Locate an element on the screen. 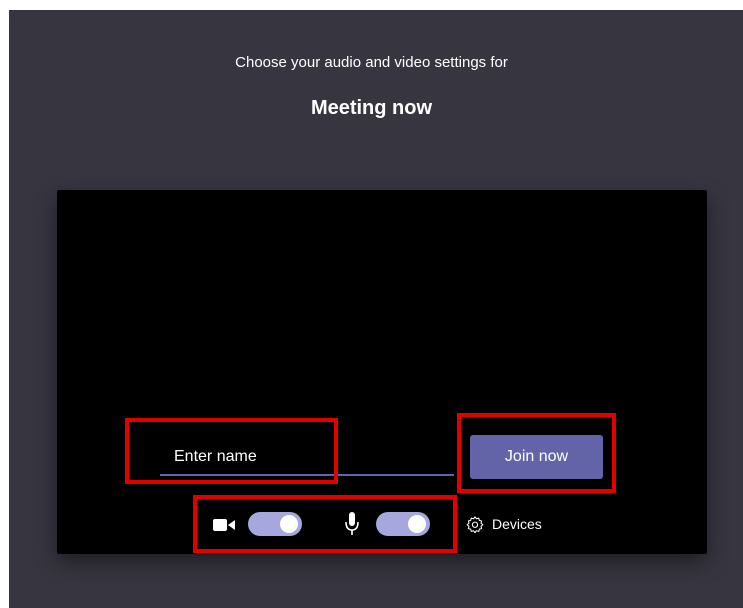 This screenshot has height=608, width=743. devices-label: Devices is located at coordinates (517, 524).